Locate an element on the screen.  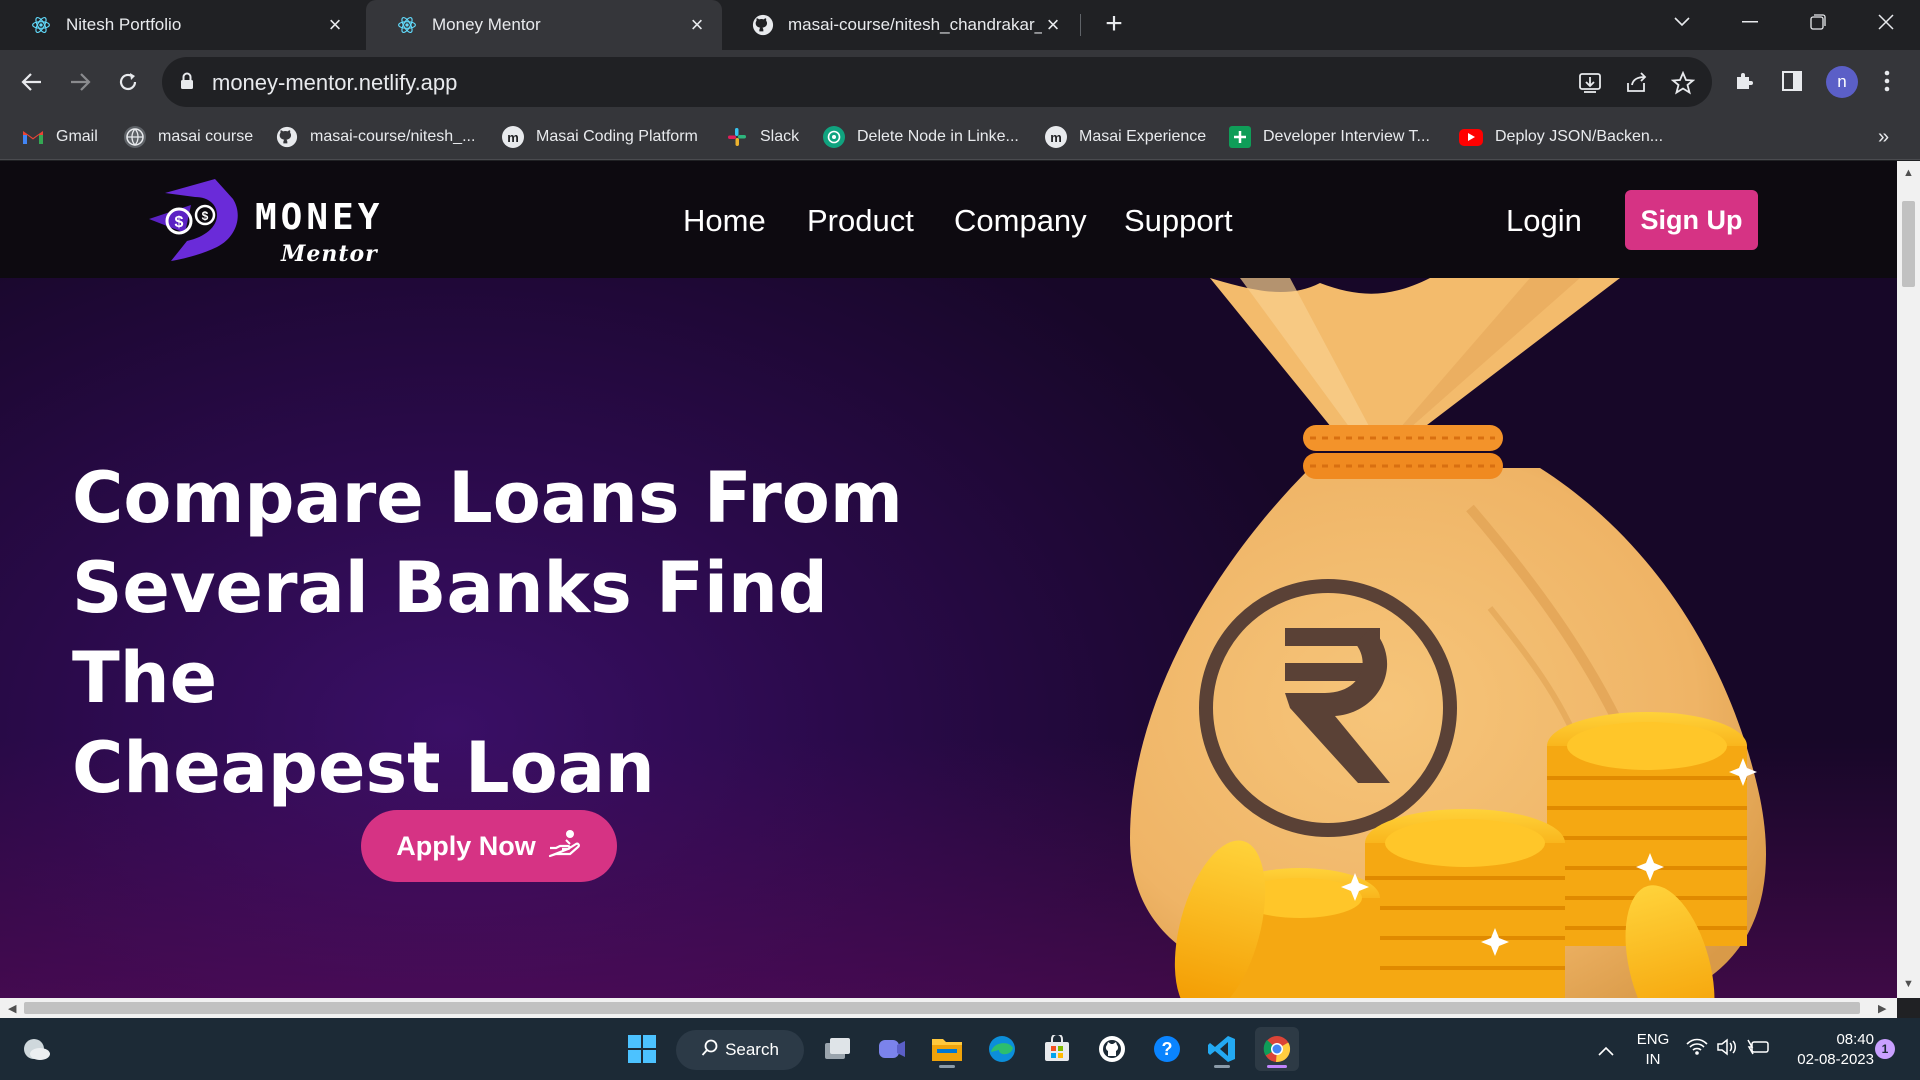
language-indicator: ENG IN is located at coordinates (1653, 1050).